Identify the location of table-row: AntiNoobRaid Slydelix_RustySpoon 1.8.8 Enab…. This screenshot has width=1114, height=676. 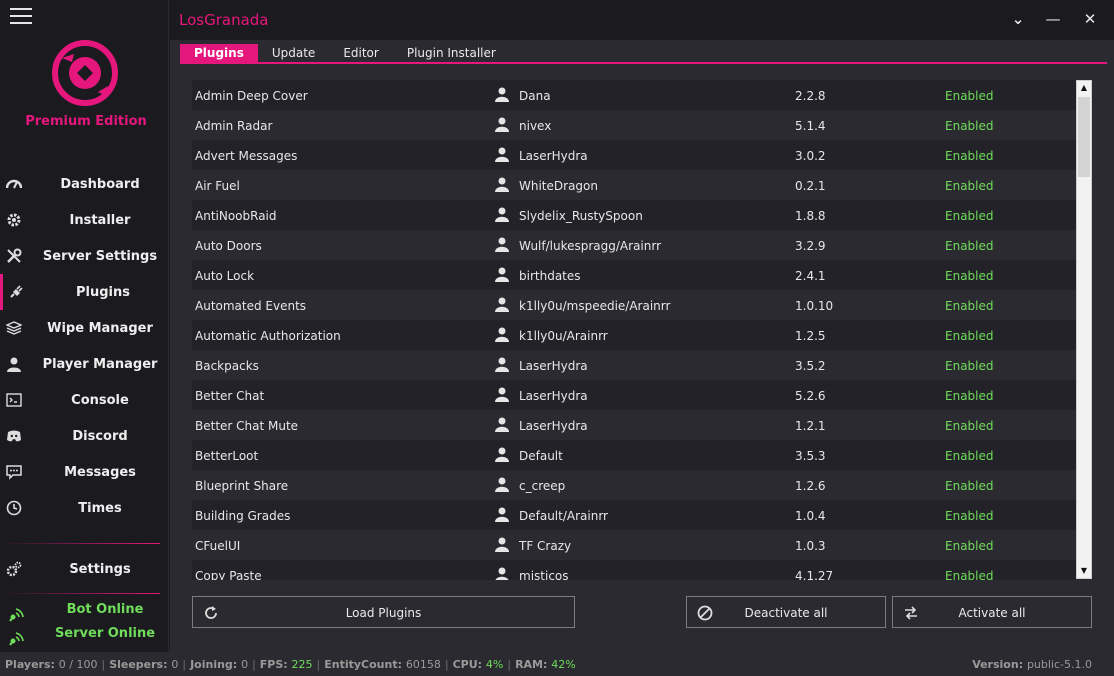
(634, 215).